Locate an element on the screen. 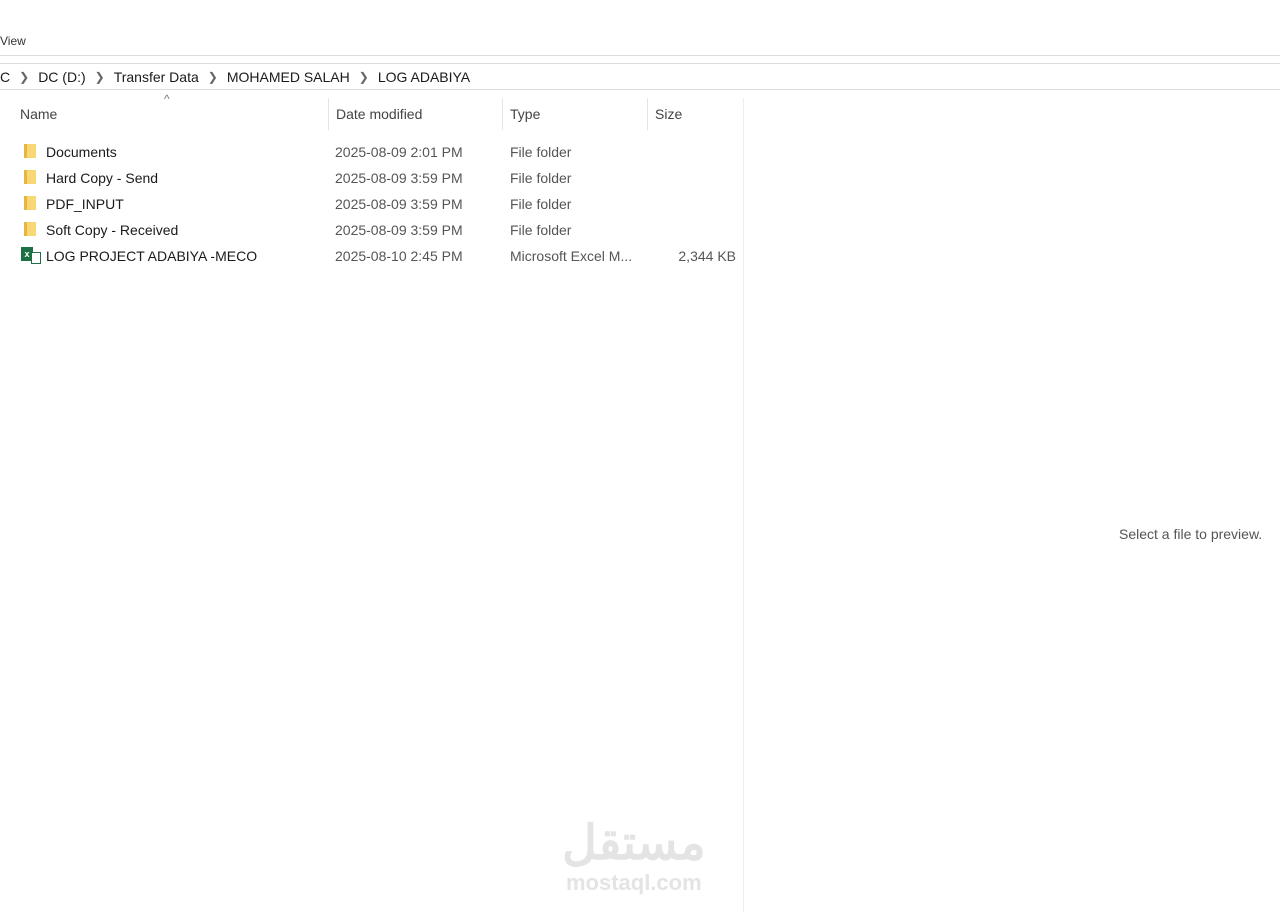 Image resolution: width=1280 pixels, height=912 pixels. watermark-arabic: مستقل is located at coordinates (634, 843).